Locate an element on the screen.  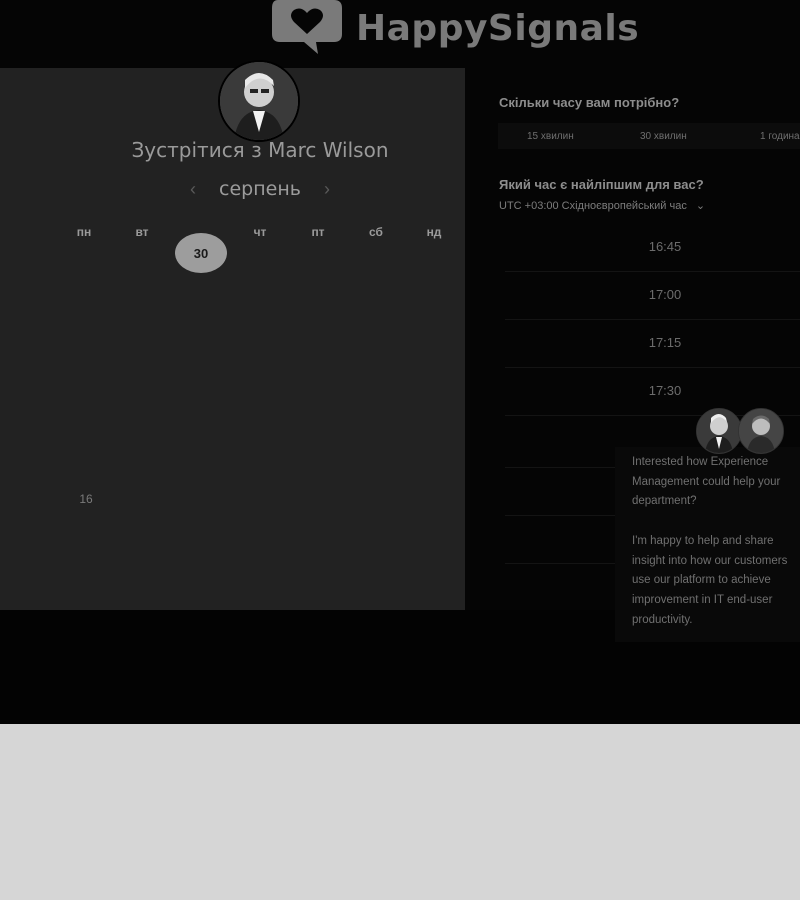
time-slot-1715: 17:15 is located at coordinates (665, 342).